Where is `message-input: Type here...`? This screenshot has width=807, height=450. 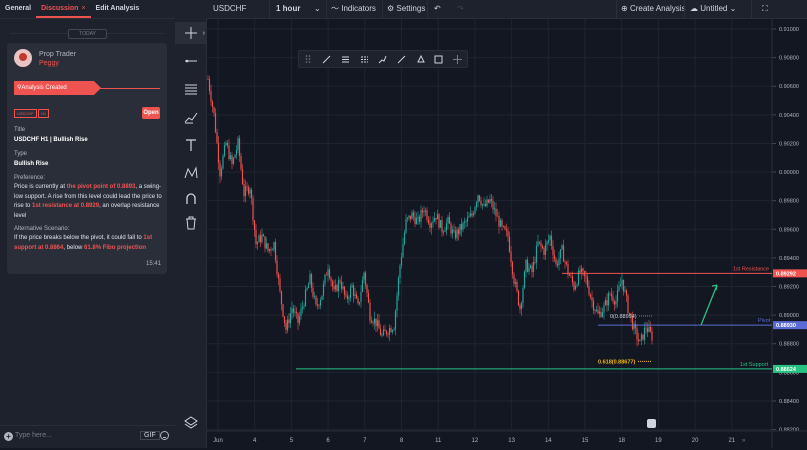
message-input: Type here... is located at coordinates (33, 435).